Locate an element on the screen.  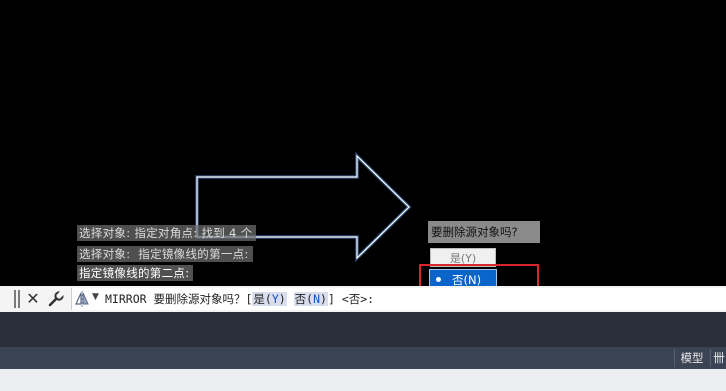
option-no-label: 否(N) is located at coordinates (467, 280).